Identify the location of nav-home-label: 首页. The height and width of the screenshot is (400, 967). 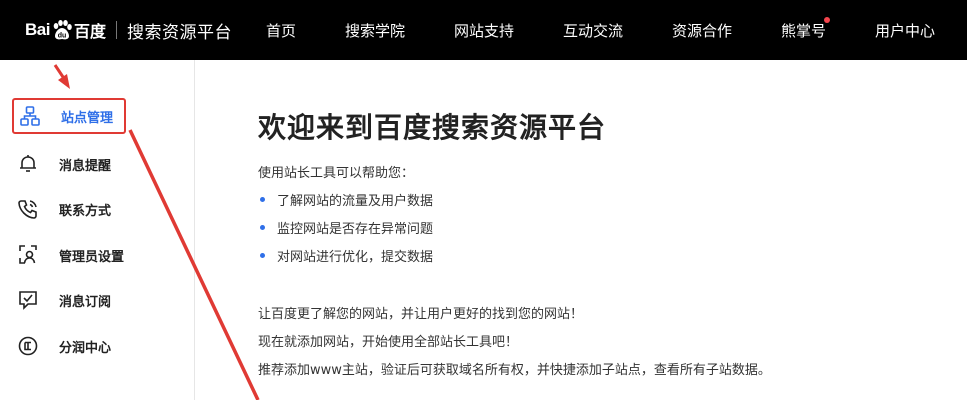
(281, 30).